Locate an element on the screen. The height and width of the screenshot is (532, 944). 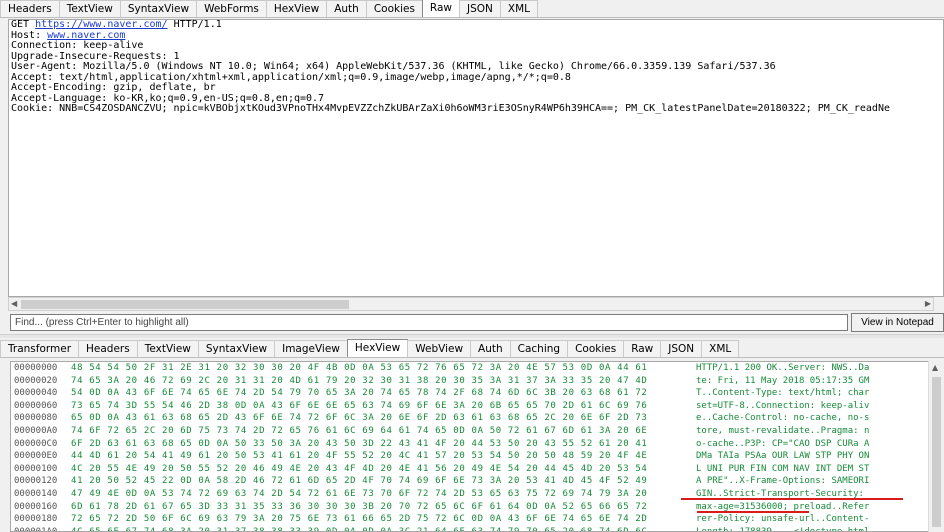
hex-offset: 00000140 is located at coordinates (36, 493).